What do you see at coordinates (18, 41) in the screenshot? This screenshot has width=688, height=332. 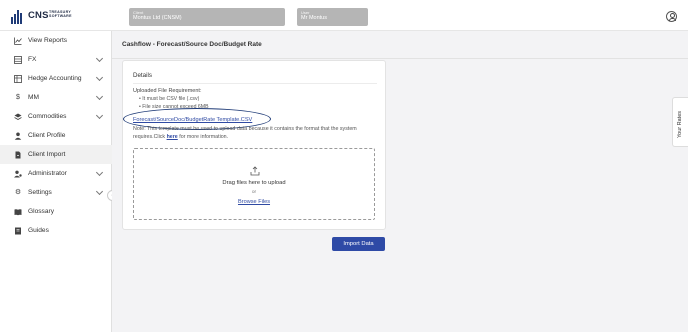 I see `chart-icon` at bounding box center [18, 41].